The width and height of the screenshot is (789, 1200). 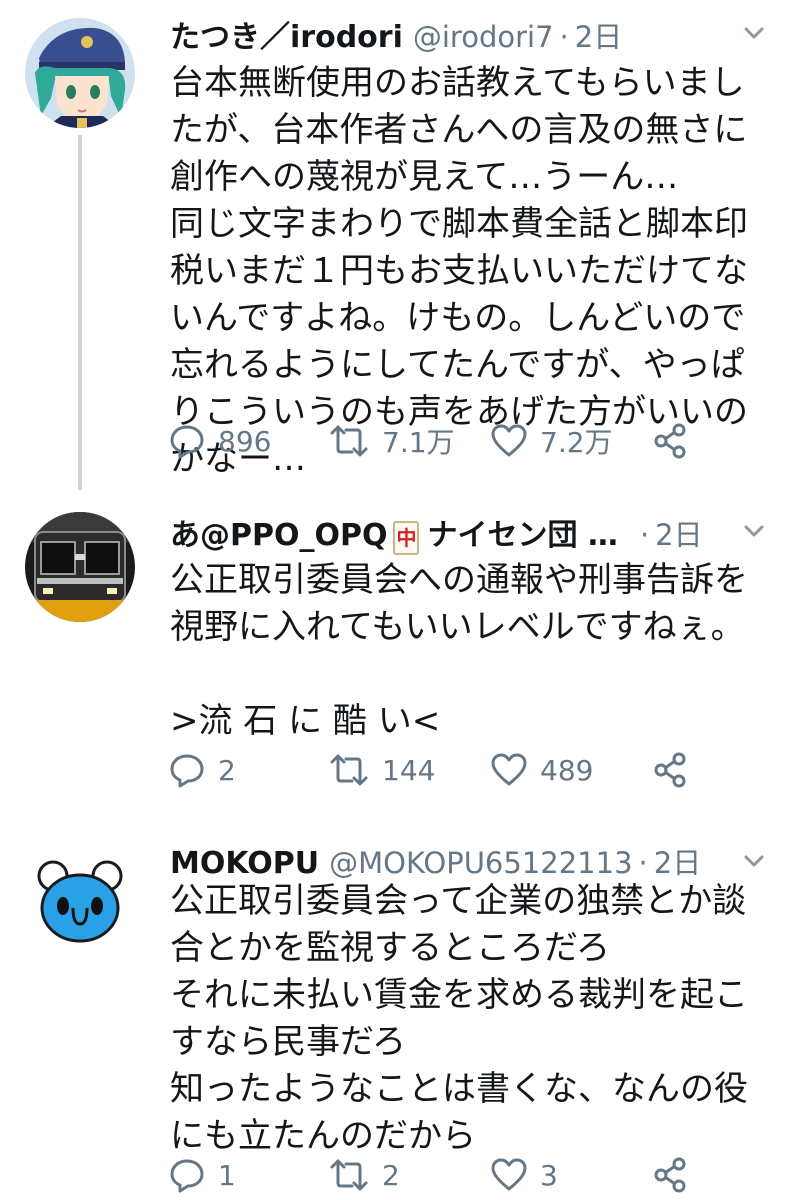 I want to click on retweet-button: 2, so click(x=364, y=1175).